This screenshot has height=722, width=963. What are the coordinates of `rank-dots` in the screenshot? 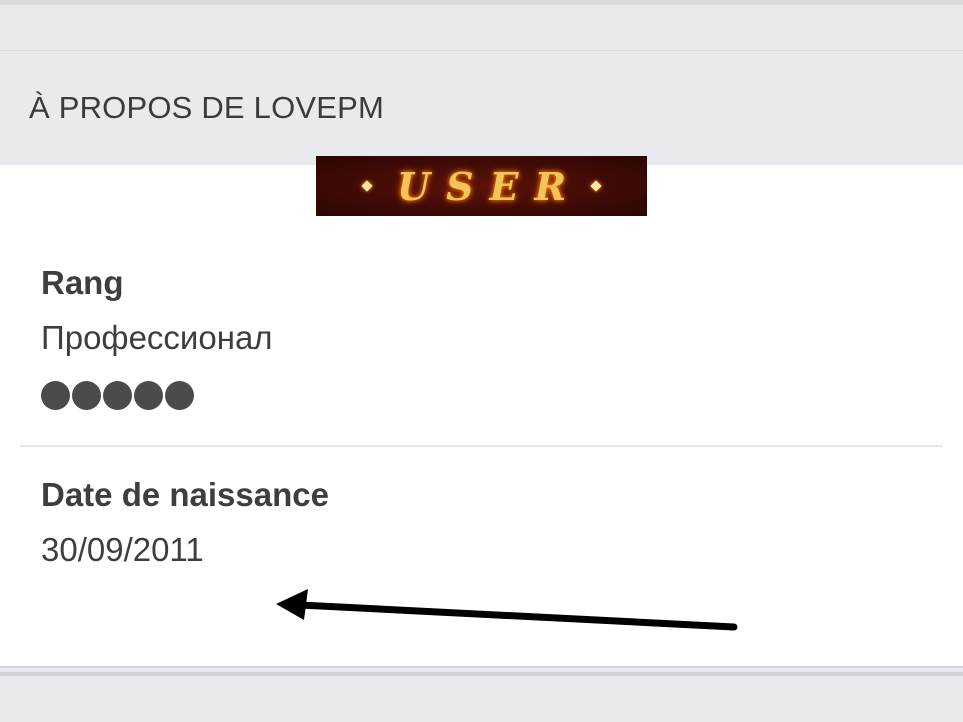 It's located at (117, 395).